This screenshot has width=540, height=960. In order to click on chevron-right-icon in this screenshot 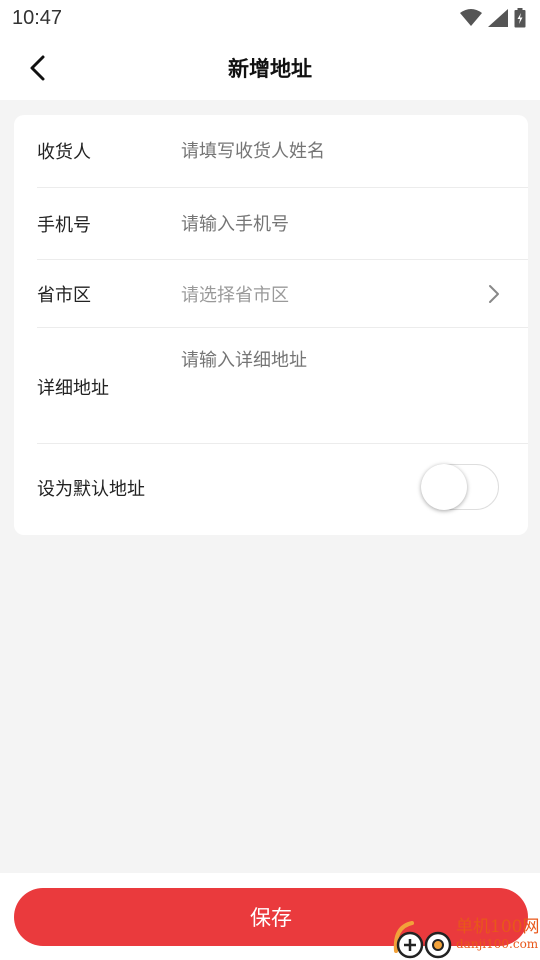, I will do `click(494, 293)`.